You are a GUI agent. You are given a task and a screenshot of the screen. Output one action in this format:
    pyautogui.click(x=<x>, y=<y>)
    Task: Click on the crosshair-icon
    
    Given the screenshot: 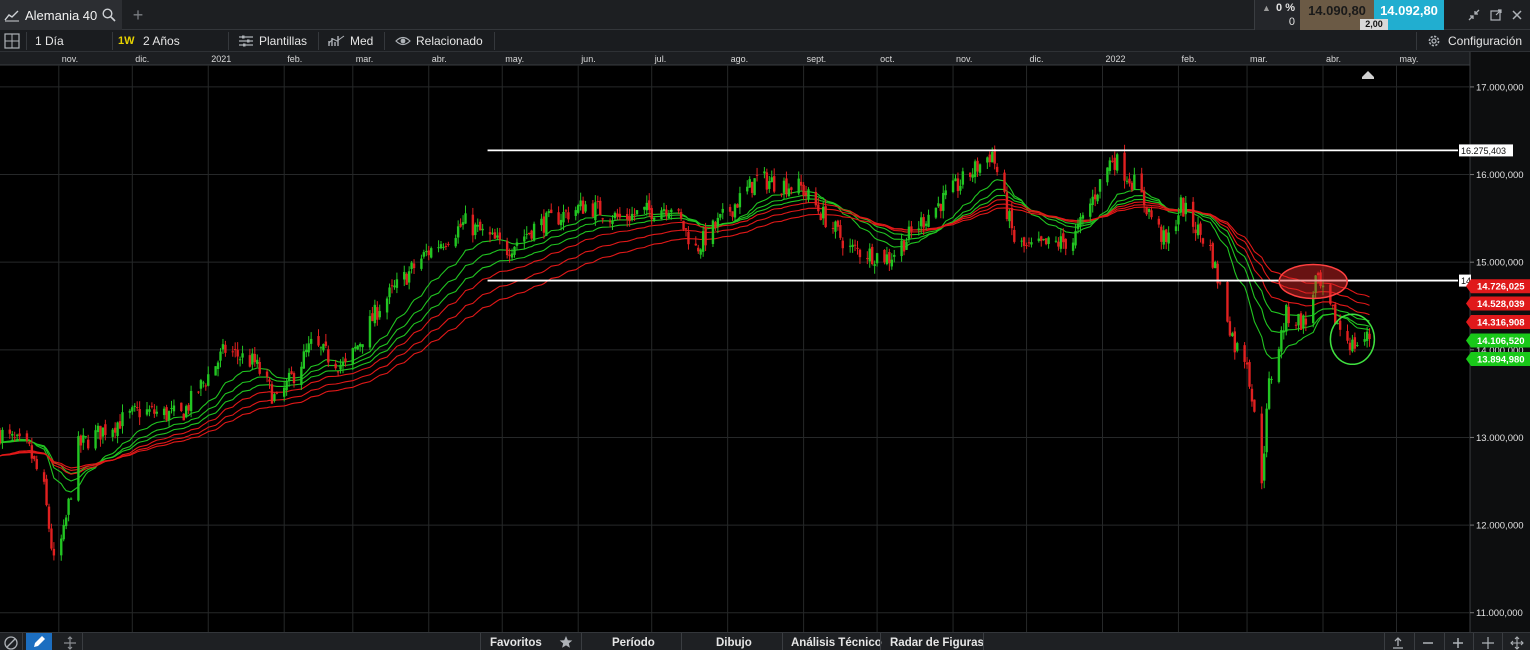 What is the action you would take?
    pyautogui.click(x=1488, y=642)
    